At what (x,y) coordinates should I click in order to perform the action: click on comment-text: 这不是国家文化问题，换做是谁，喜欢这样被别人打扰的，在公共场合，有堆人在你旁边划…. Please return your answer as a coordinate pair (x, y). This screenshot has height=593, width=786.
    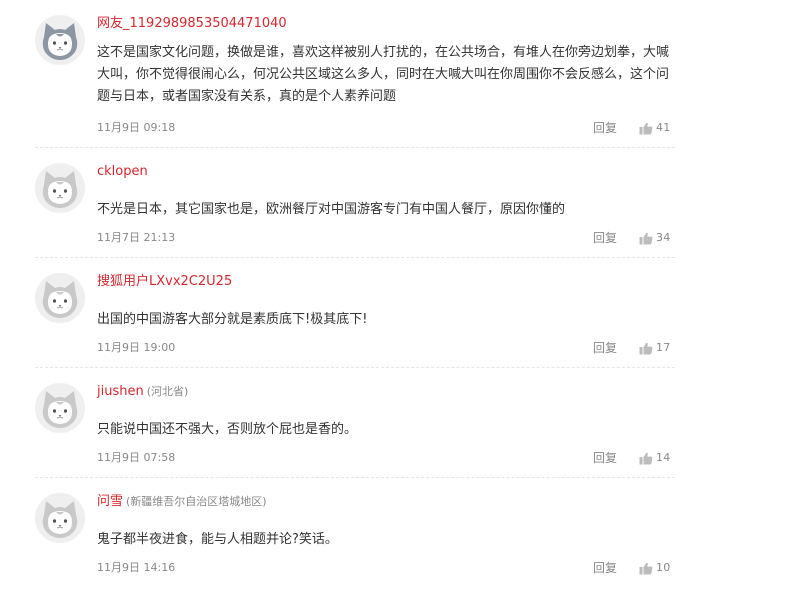
    Looking at the image, I should click on (383, 74).